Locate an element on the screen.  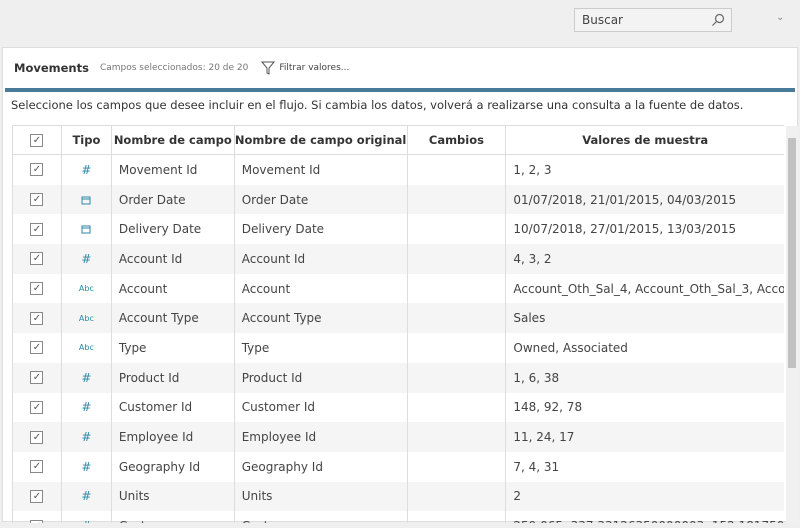
search-icon is located at coordinates (718, 20).